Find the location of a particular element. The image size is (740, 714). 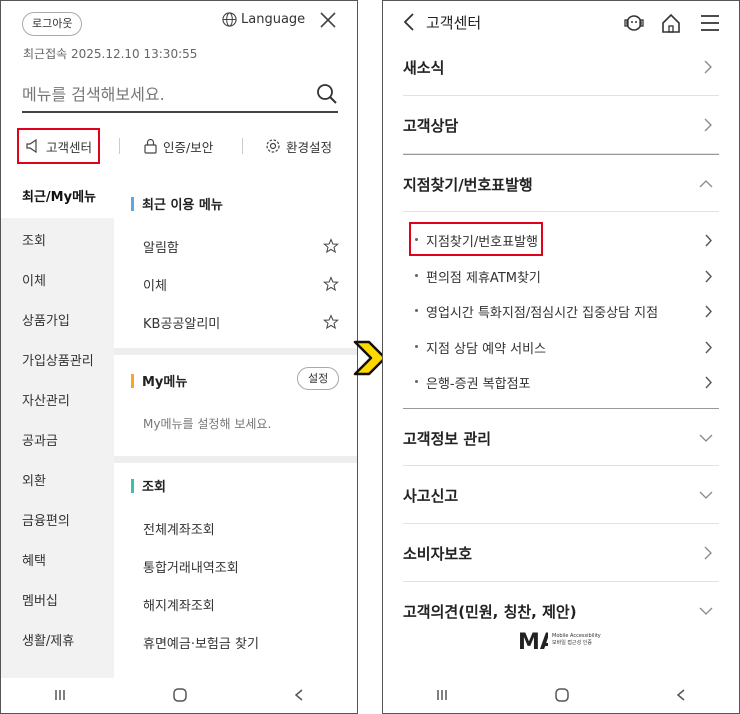

customer-center-label: 고객센터 is located at coordinates (69, 147).